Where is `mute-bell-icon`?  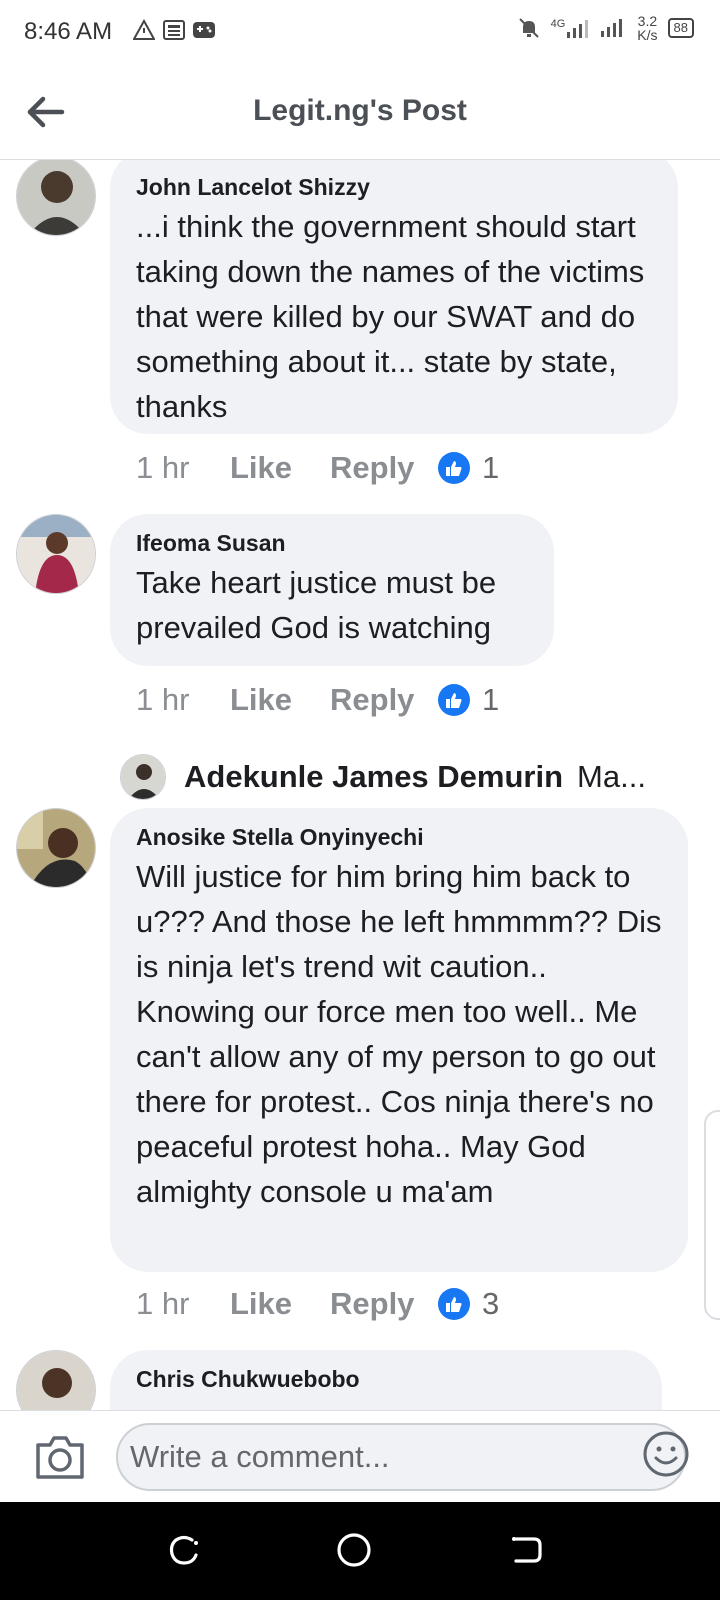 mute-bell-icon is located at coordinates (529, 28).